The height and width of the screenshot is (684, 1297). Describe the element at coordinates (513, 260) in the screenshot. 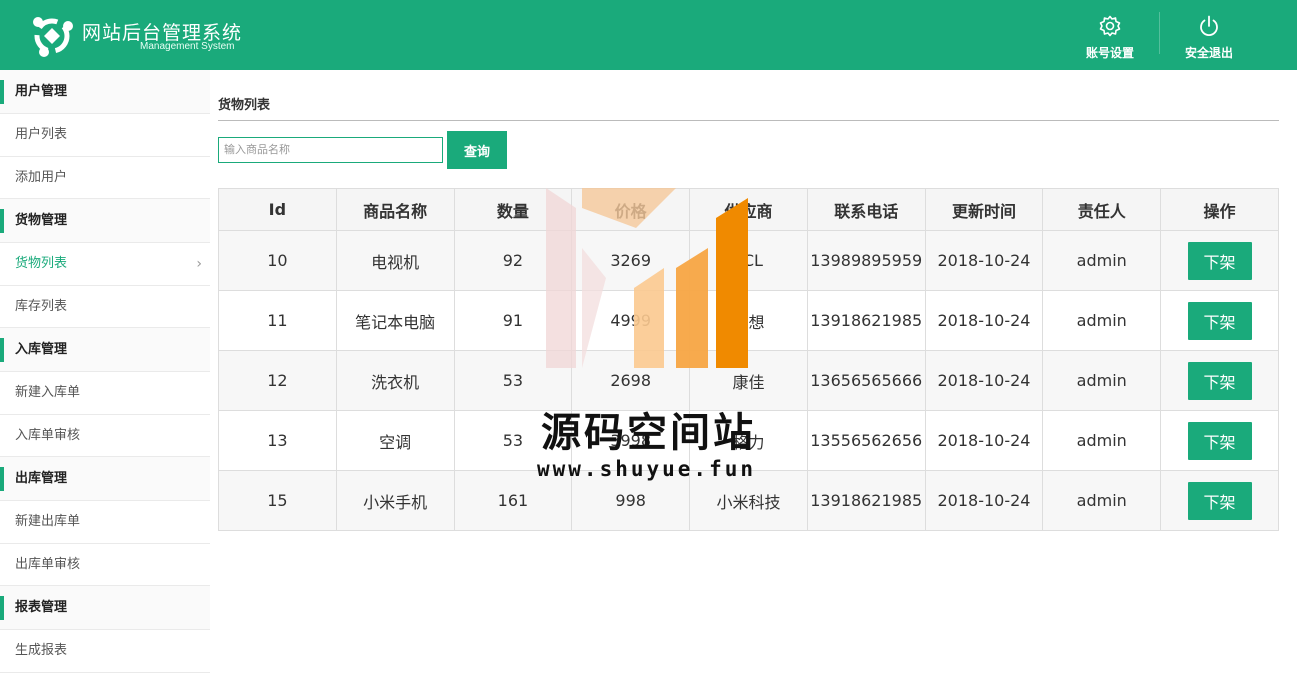

I see `cell-quantity: 92` at that location.